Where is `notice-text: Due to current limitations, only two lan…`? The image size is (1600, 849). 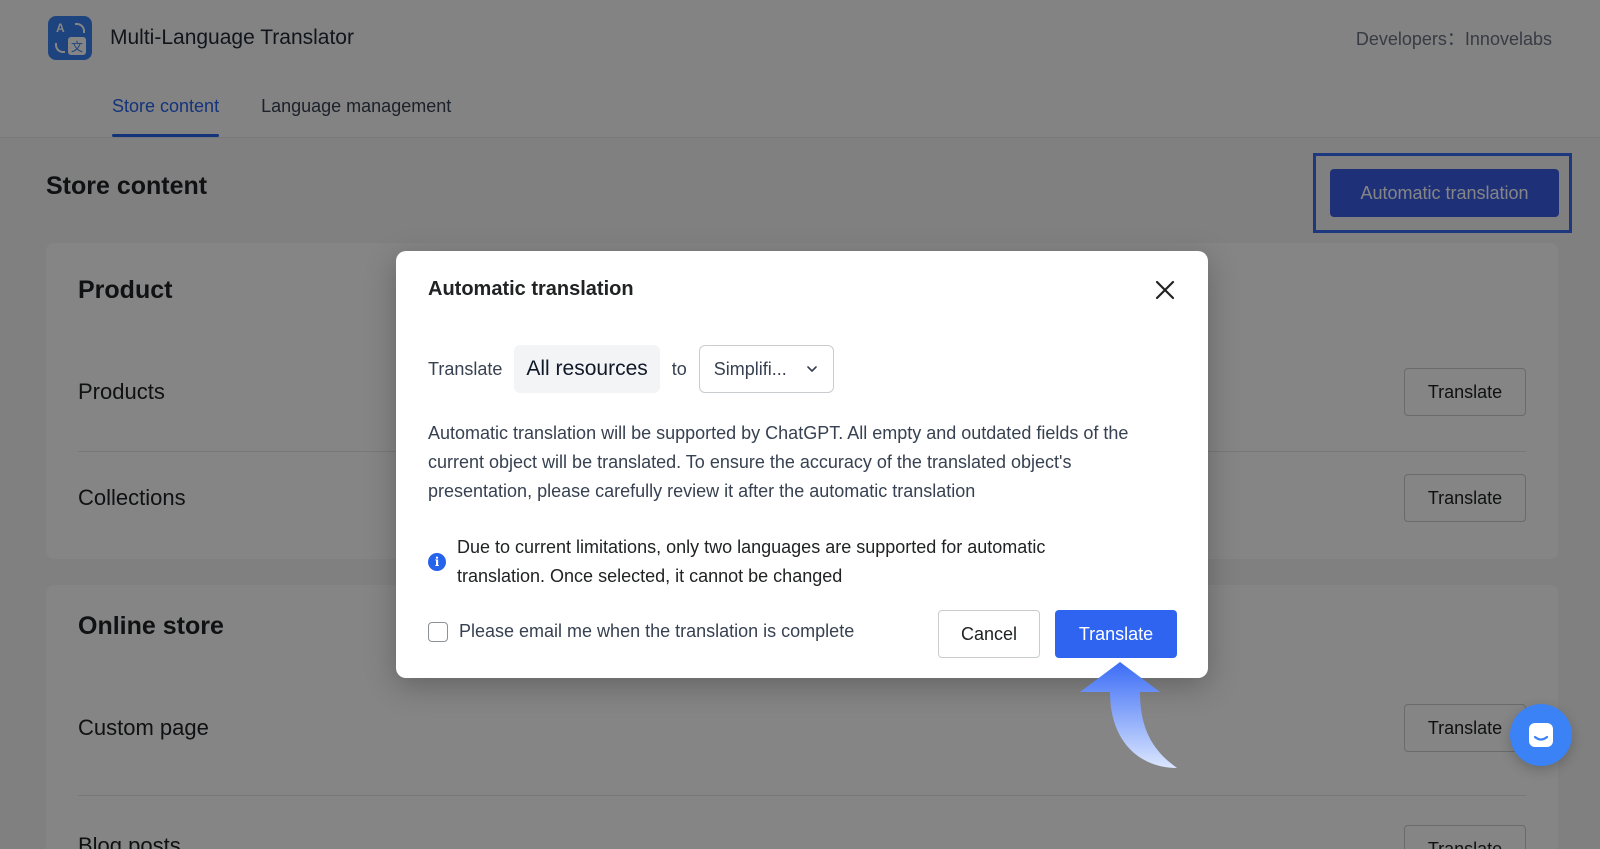
notice-text: Due to current limitations, only two lan… is located at coordinates (751, 561).